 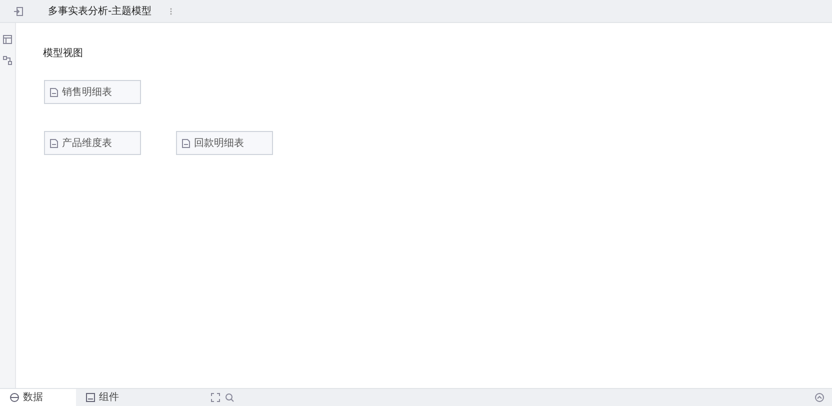 What do you see at coordinates (100, 11) in the screenshot?
I see `window-title: 多事实表分析-主题模型` at bounding box center [100, 11].